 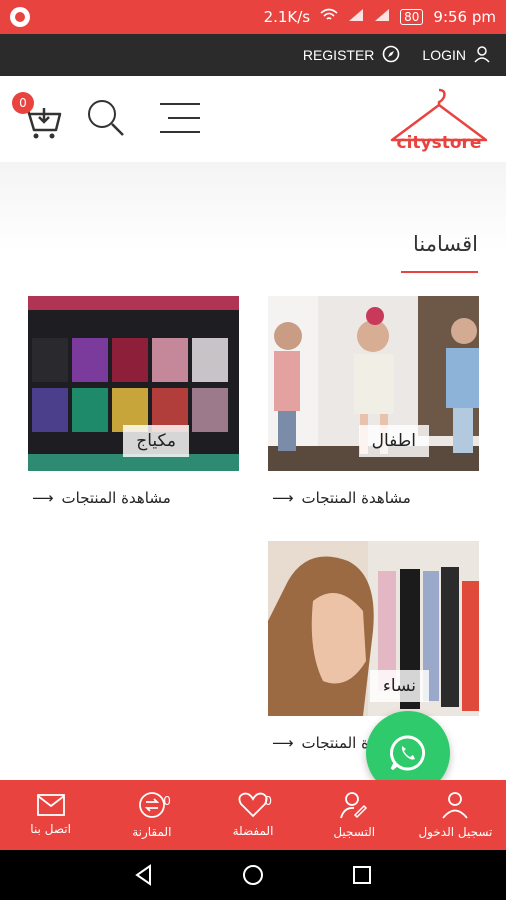 What do you see at coordinates (399, 686) in the screenshot?
I see `category-label: نساء` at bounding box center [399, 686].